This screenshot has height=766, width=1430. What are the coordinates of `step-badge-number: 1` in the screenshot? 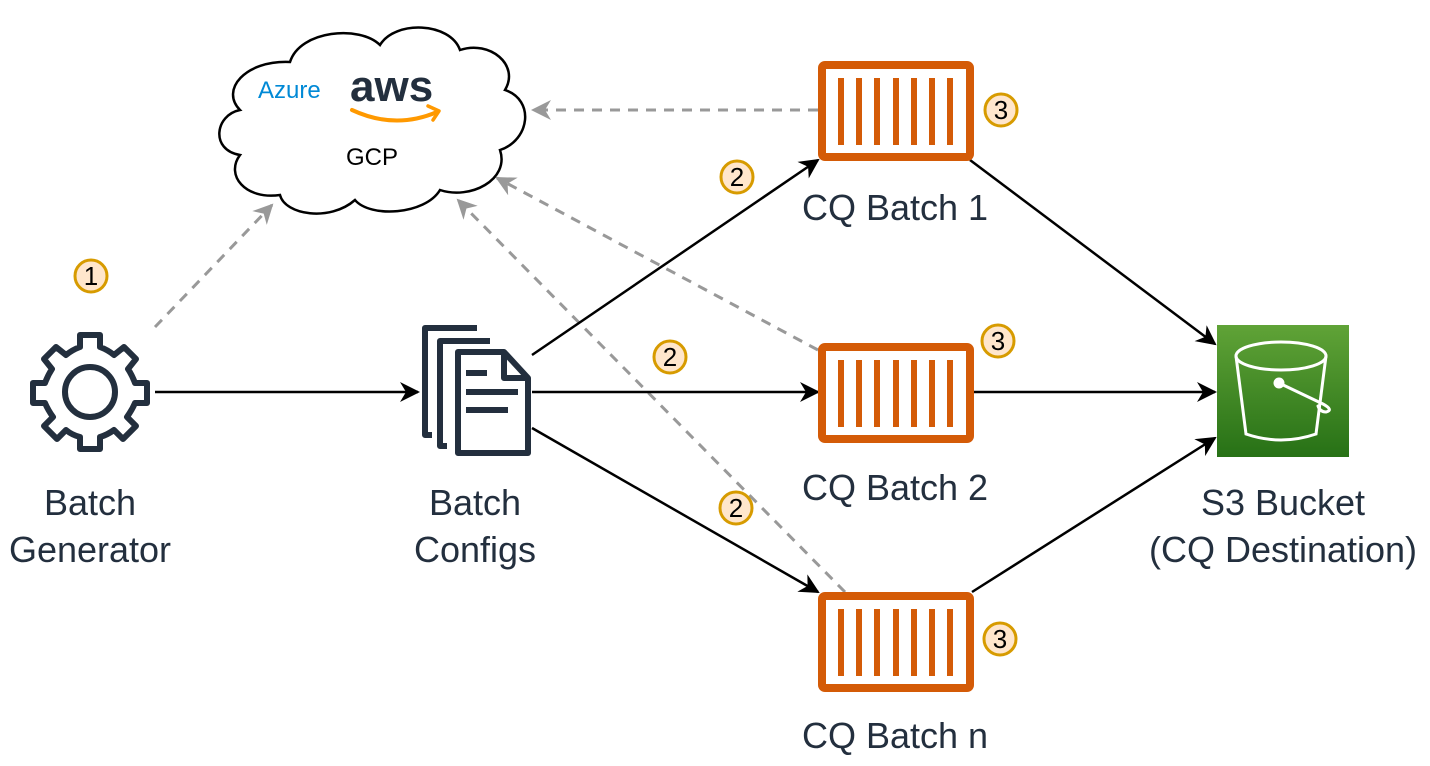 It's located at (91, 276).